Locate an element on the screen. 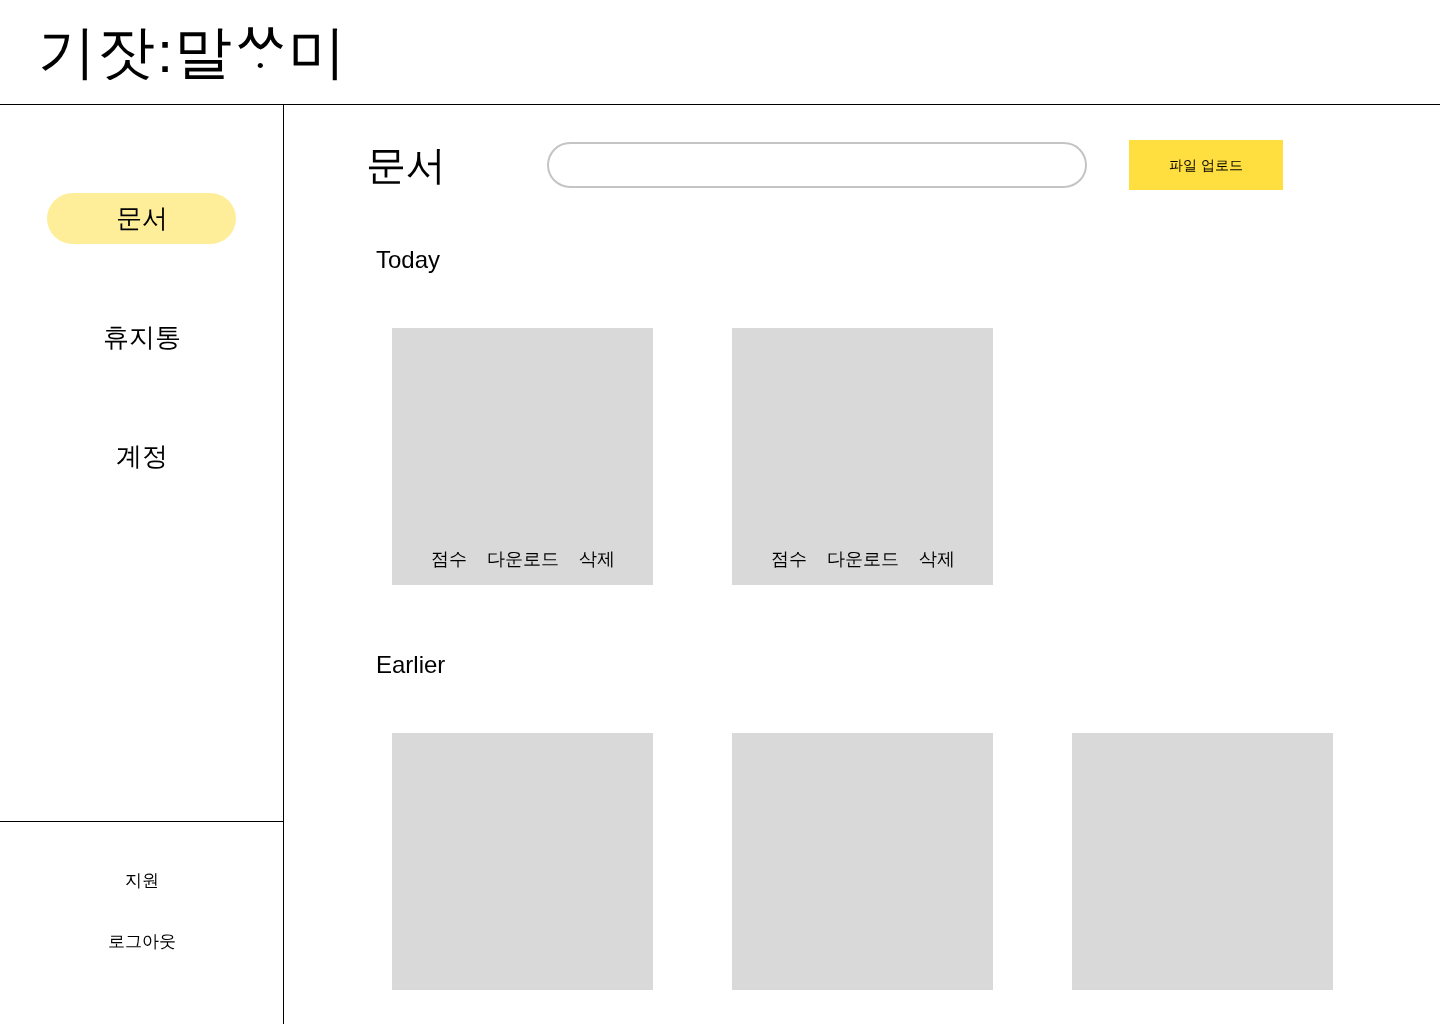 Image resolution: width=1440 pixels, height=1024 pixels. section-heading: Earlier is located at coordinates (411, 665).